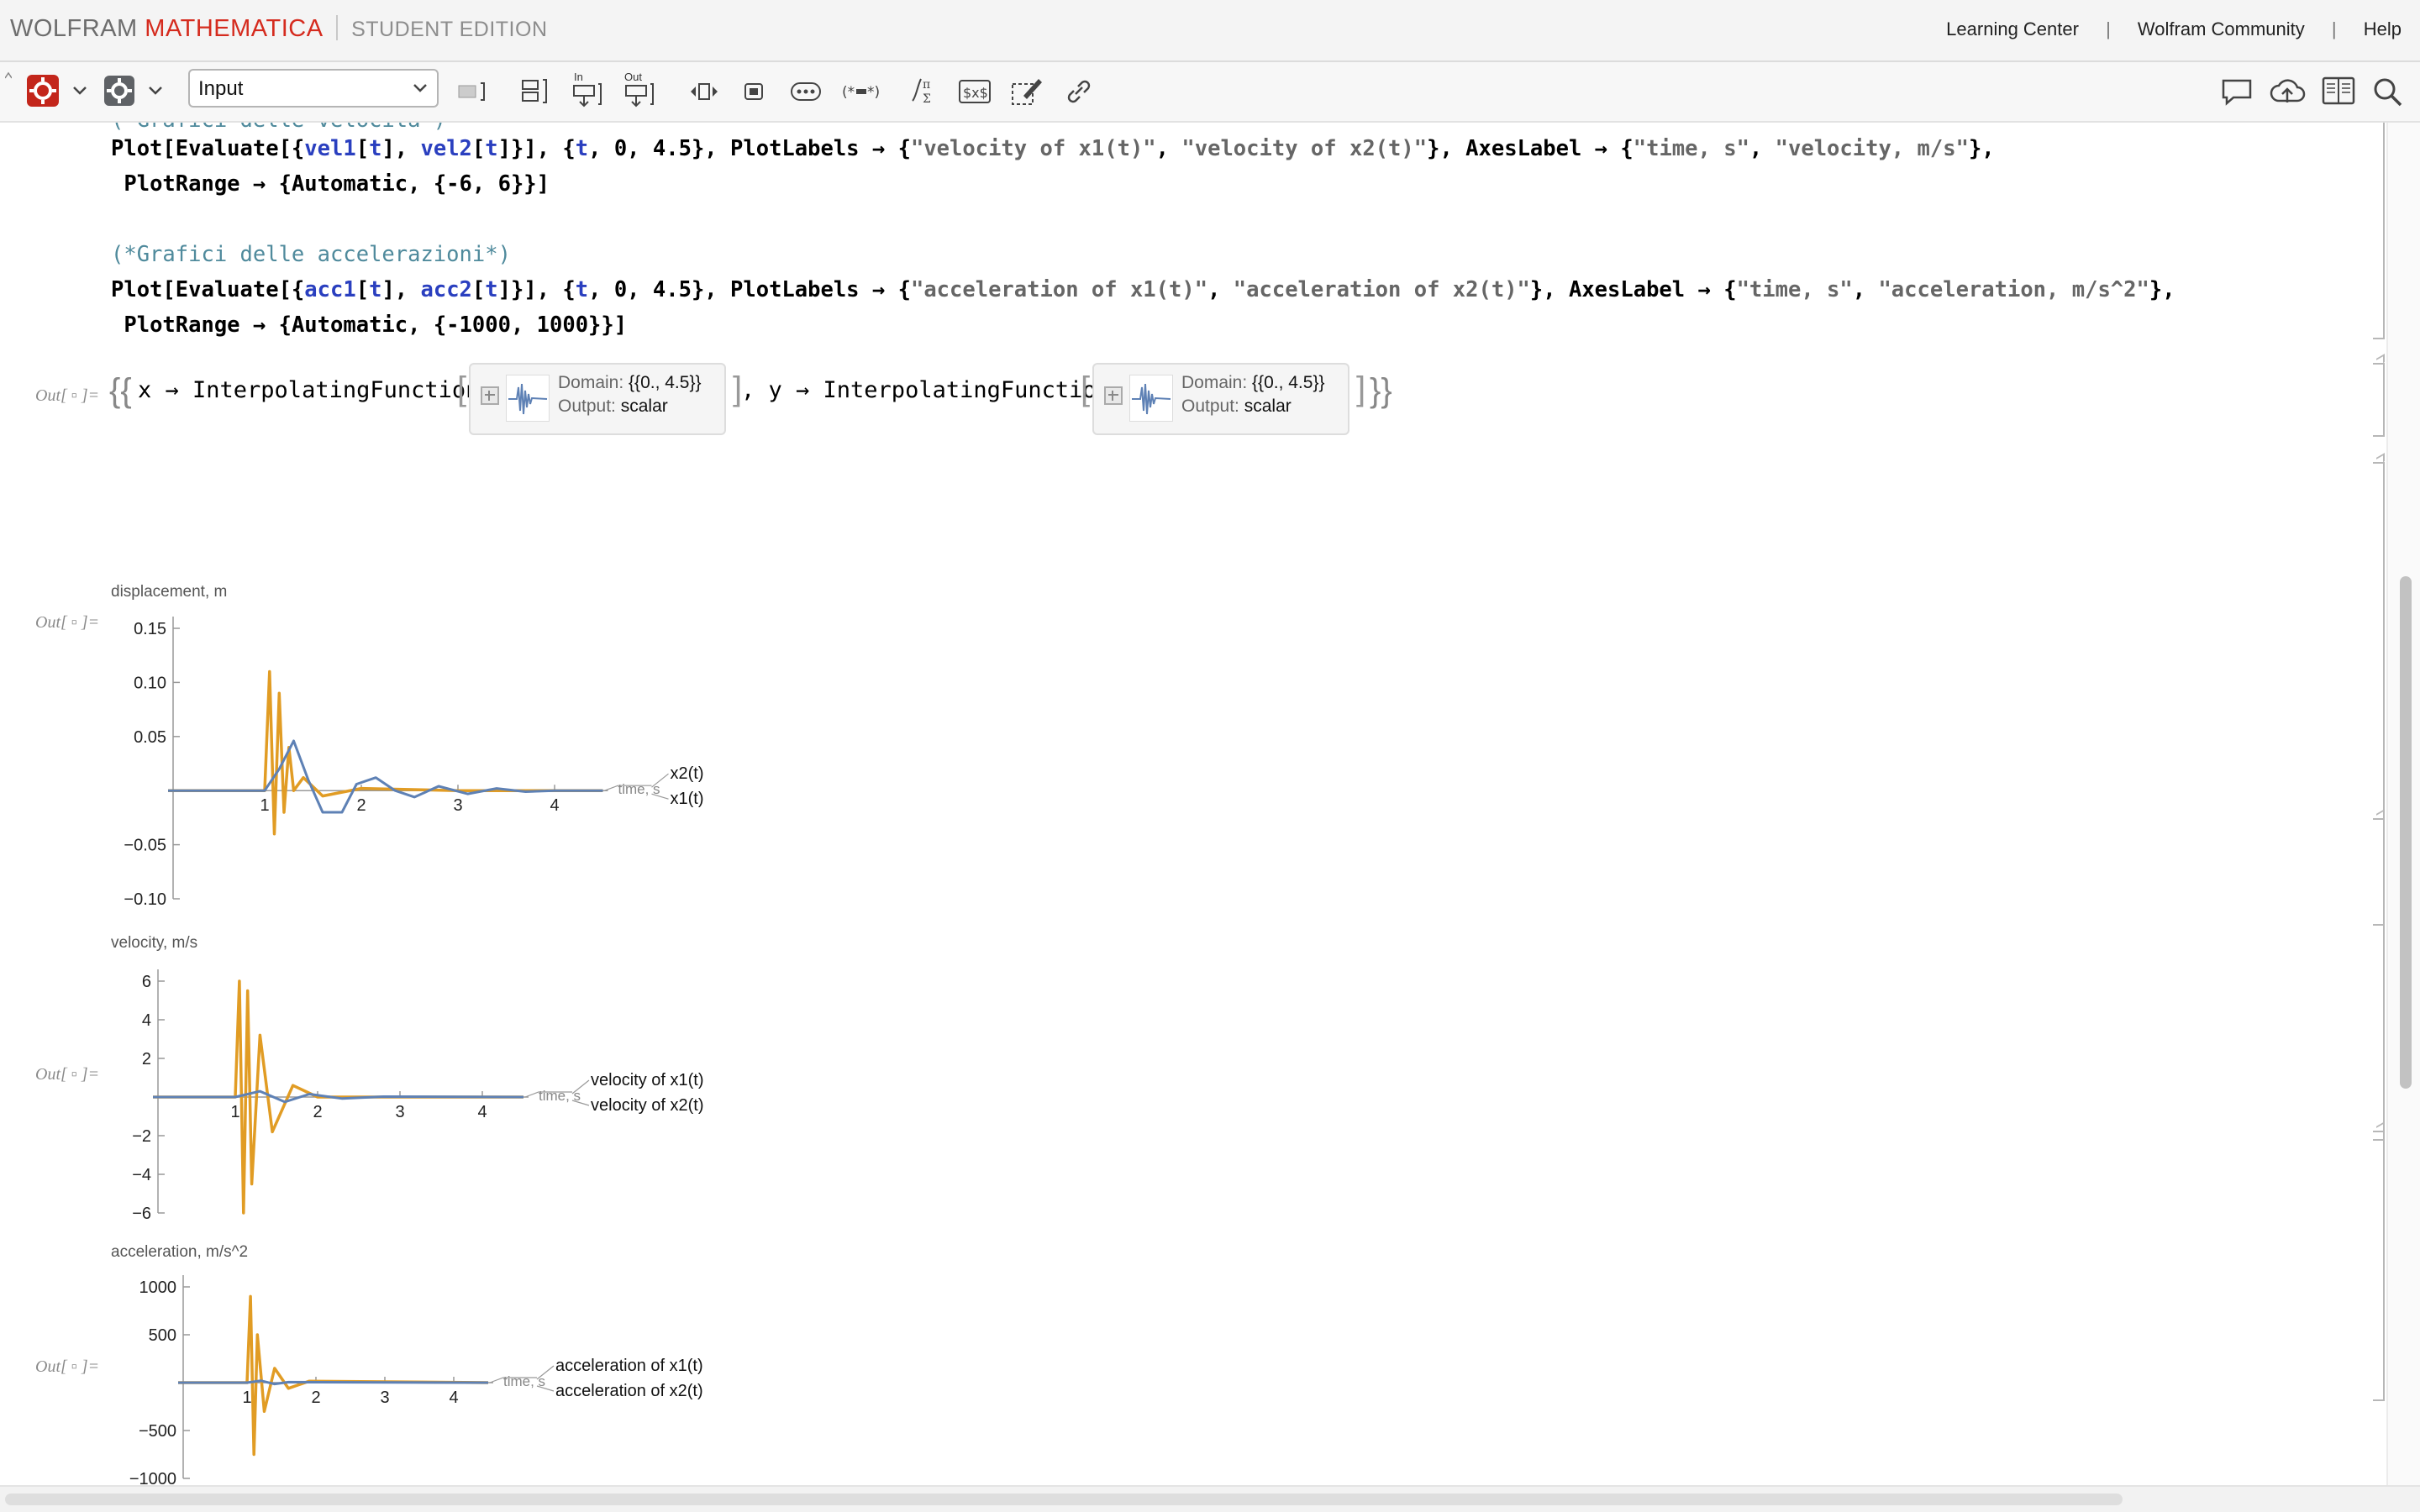  Describe the element at coordinates (157, 1431) in the screenshot. I see `y-tick-label: −500` at that location.